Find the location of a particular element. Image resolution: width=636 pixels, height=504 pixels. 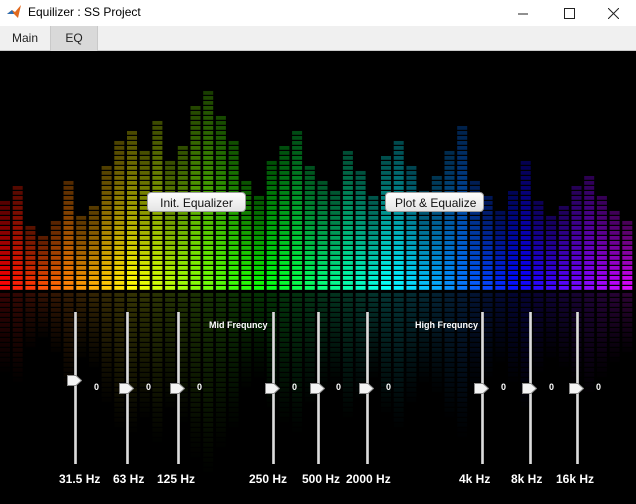

title-bar: Equilizer : SS Project is located at coordinates (318, 13).